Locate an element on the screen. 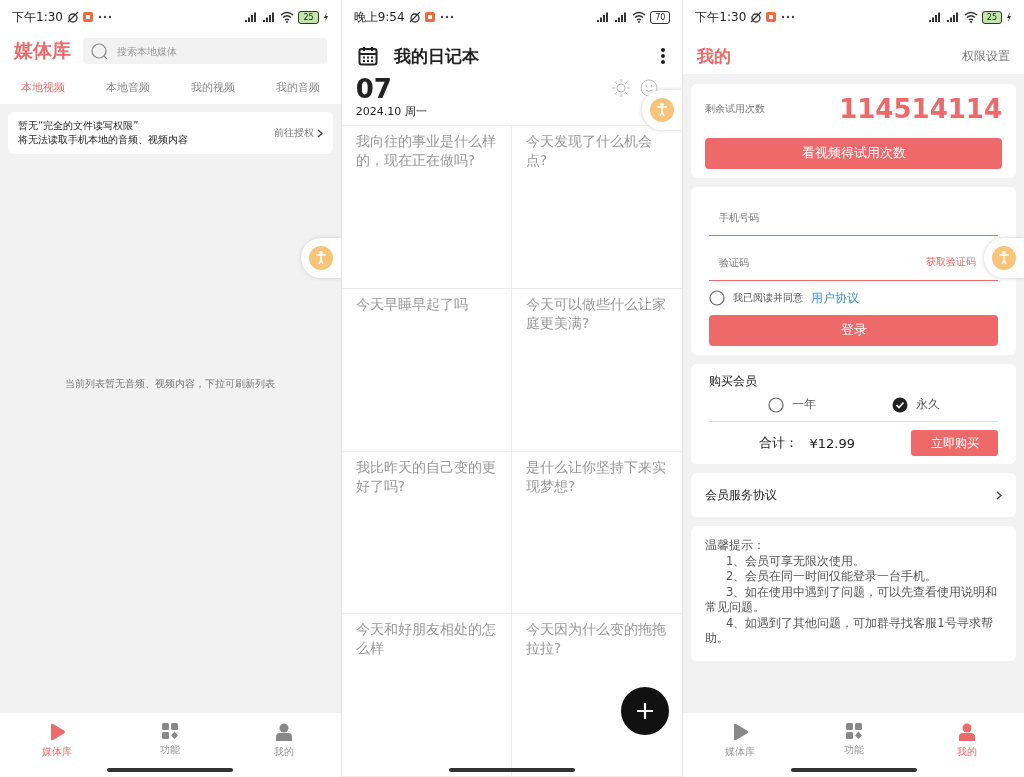 The image size is (1024, 777). play-icon is located at coordinates (740, 732).